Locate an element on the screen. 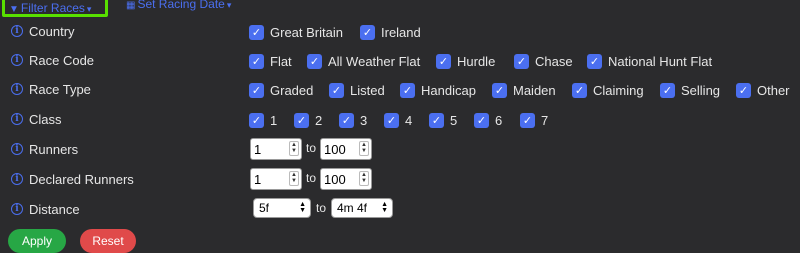 This screenshot has height=253, width=800. country-row: i Country ✓ Great Britain ✓ Ireland is located at coordinates (400, 33).